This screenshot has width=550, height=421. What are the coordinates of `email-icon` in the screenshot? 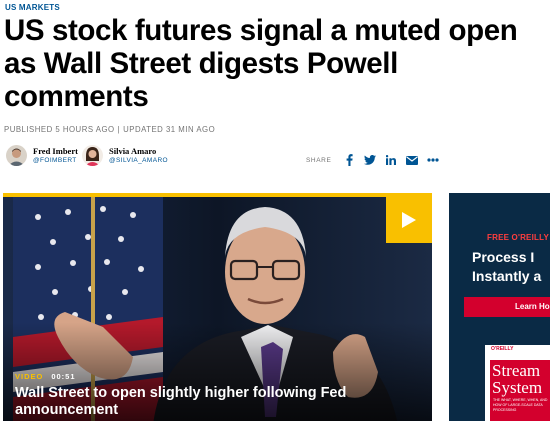 It's located at (412, 160).